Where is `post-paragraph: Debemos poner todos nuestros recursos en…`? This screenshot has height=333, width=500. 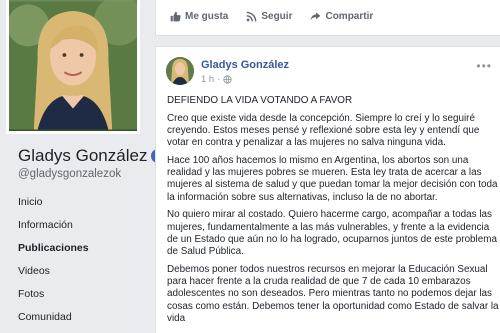
post-paragraph: Debemos poner todos nuestros recursos en… is located at coordinates (333, 293).